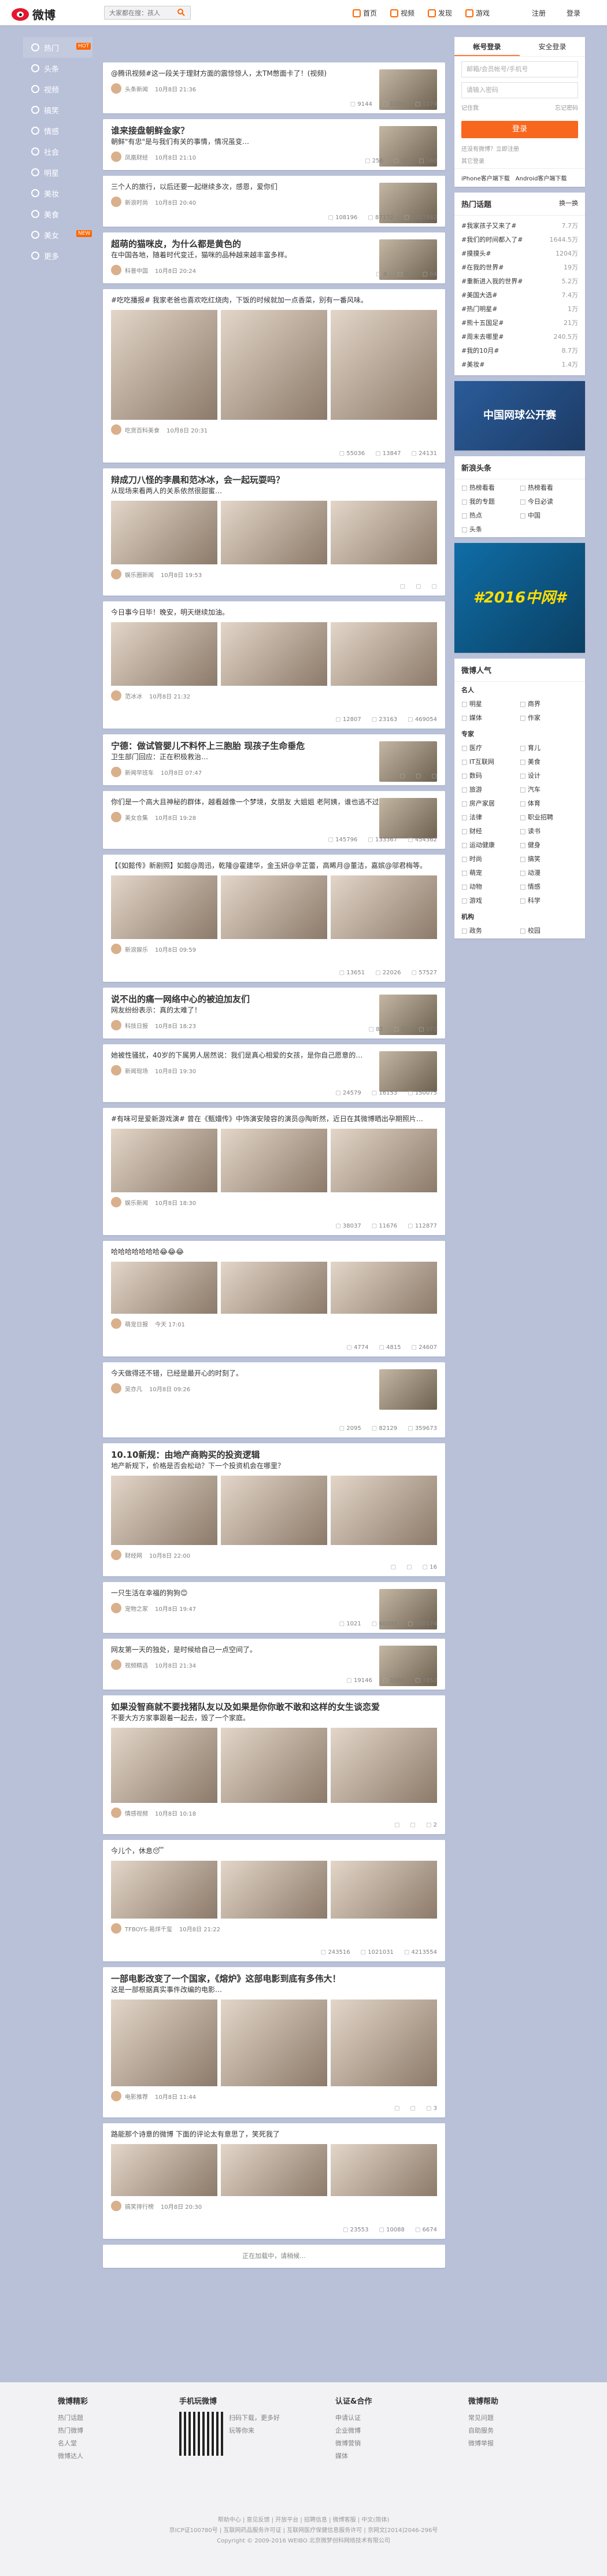 The width and height of the screenshot is (607, 2576). What do you see at coordinates (348, 719) in the screenshot?
I see `share-count: 12807` at bounding box center [348, 719].